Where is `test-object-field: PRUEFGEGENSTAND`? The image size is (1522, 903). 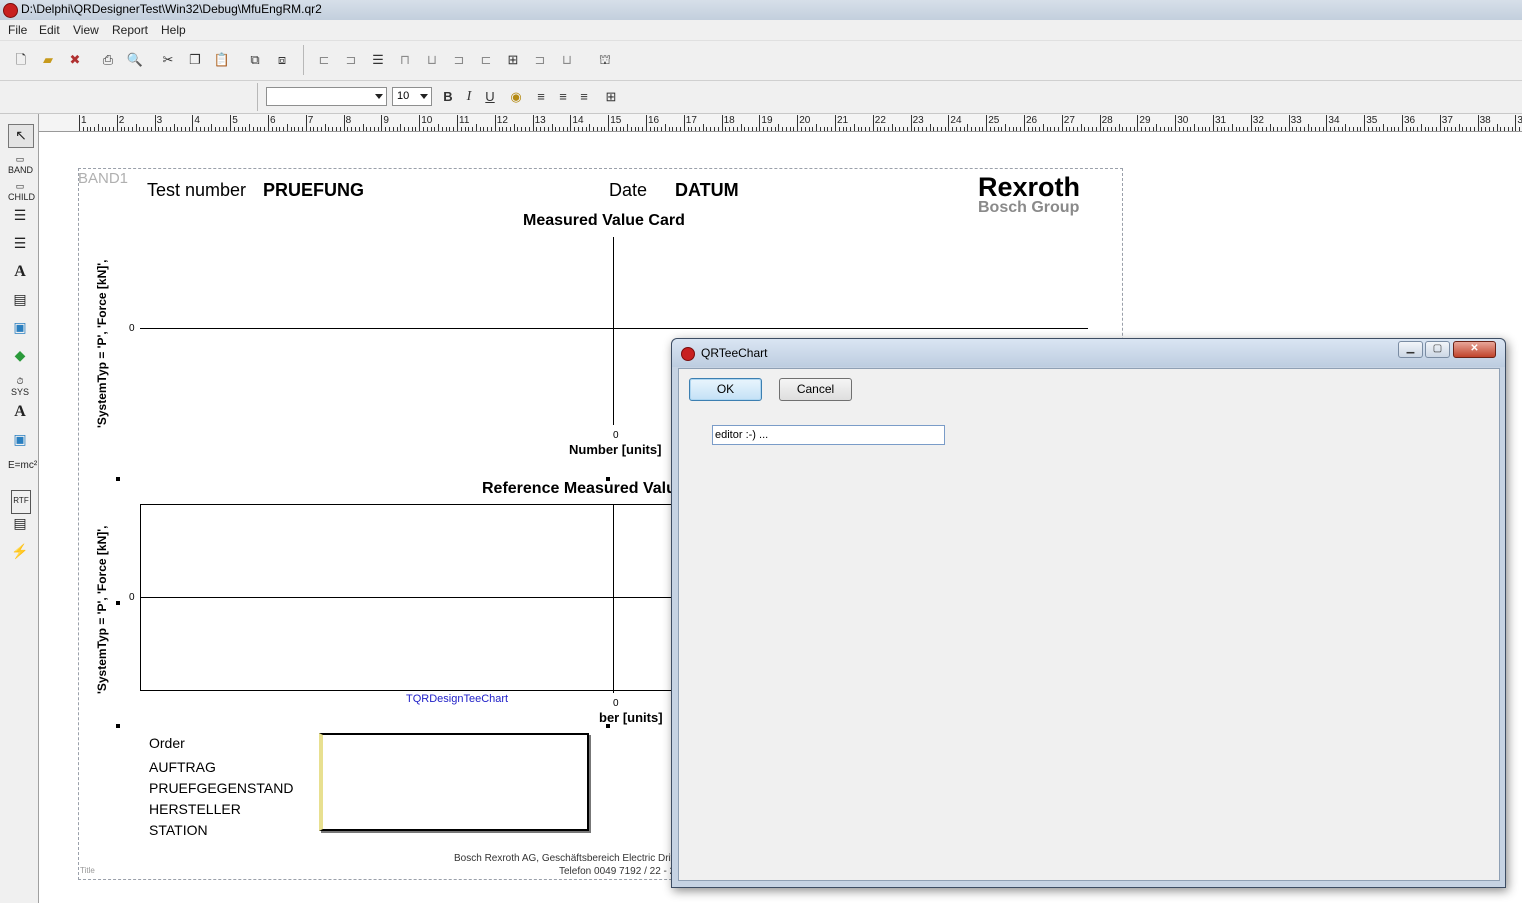 test-object-field: PRUEFGEGENSTAND is located at coordinates (221, 788).